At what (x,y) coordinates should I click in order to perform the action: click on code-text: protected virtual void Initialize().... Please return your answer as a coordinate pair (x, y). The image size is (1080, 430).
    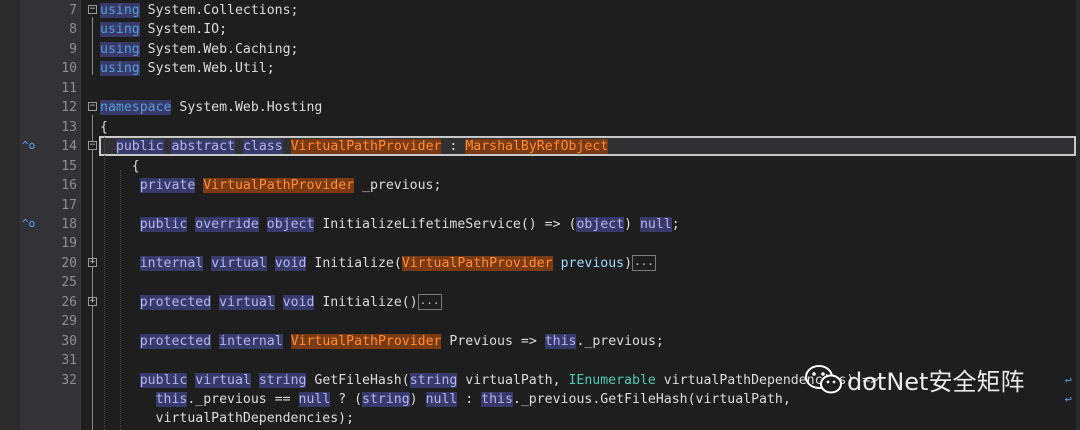
    Looking at the image, I should click on (271, 302).